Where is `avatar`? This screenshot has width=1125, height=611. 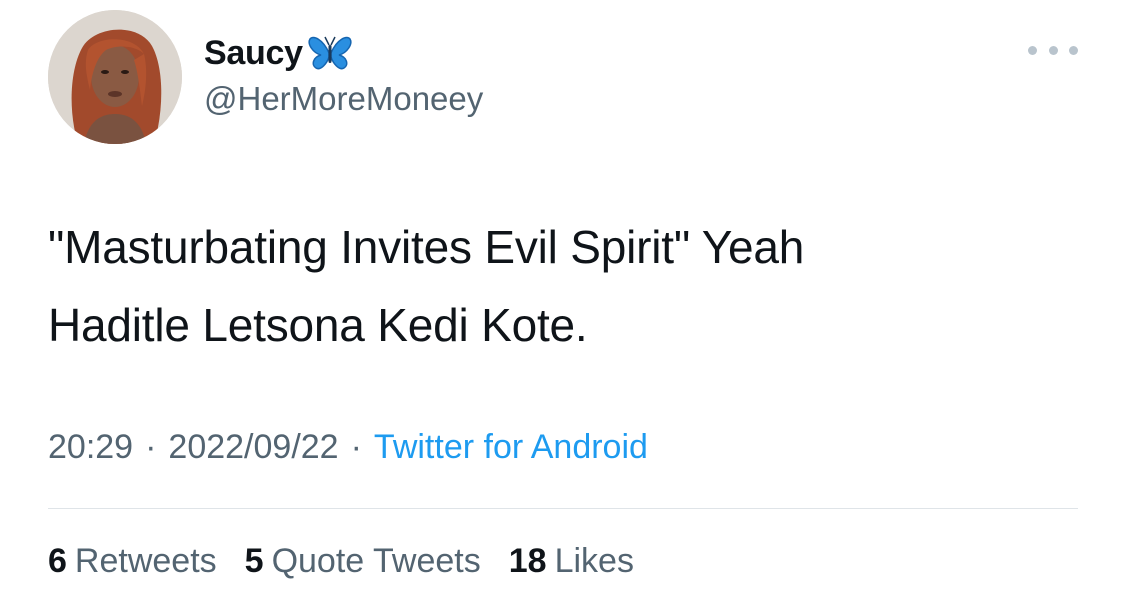
avatar is located at coordinates (115, 77).